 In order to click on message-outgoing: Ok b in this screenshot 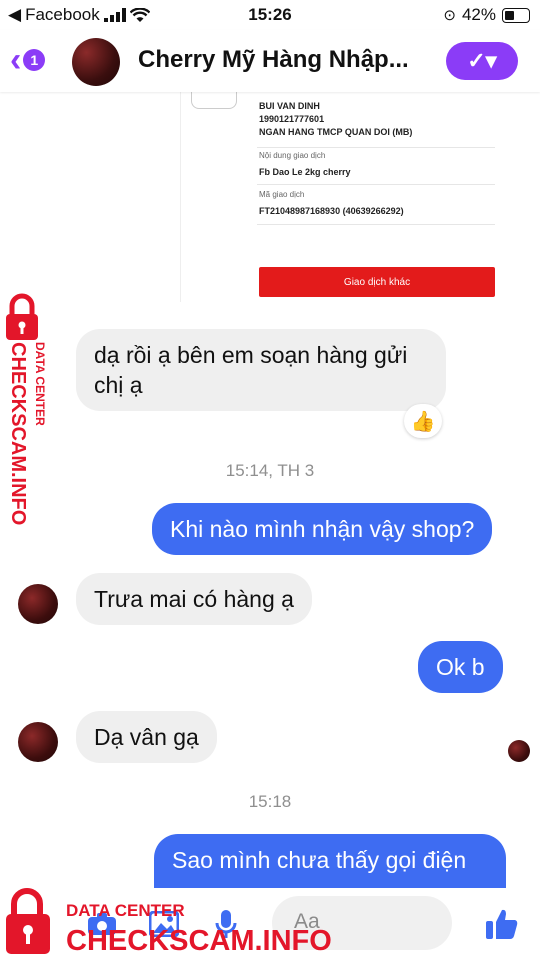, I will do `click(460, 667)`.